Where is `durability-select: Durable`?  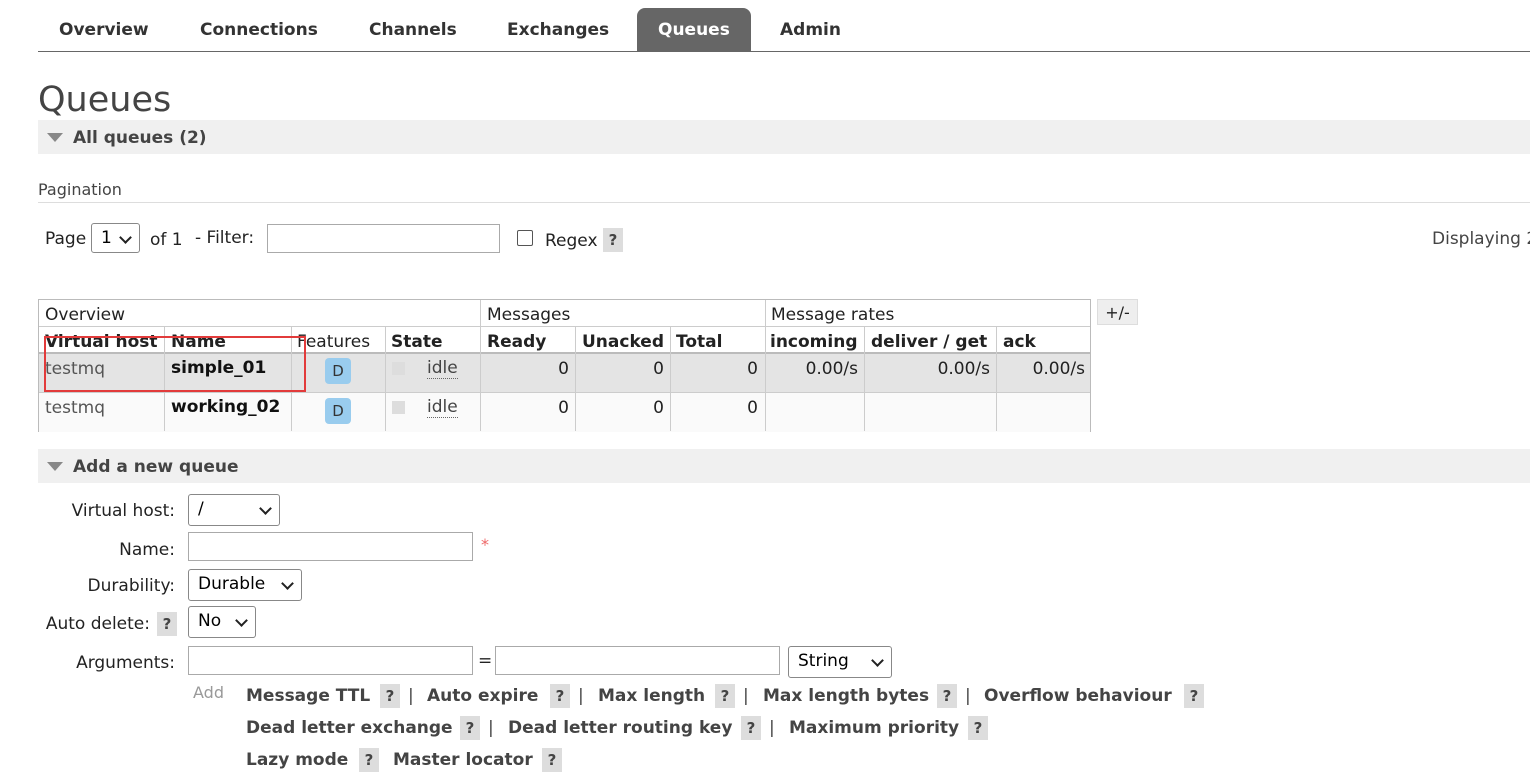 durability-select: Durable is located at coordinates (245, 585).